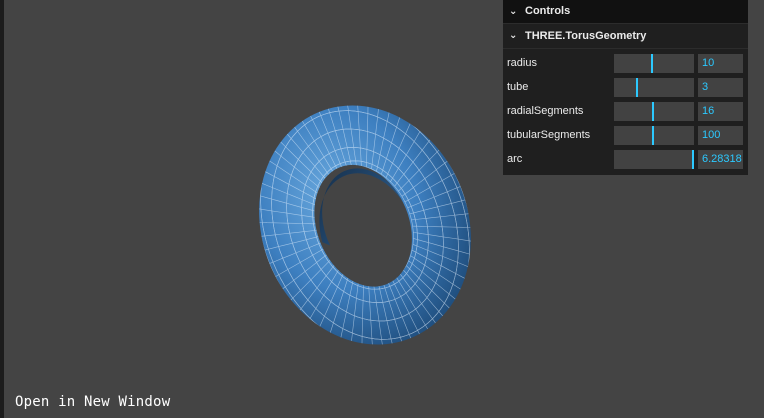 The height and width of the screenshot is (418, 764). Describe the element at coordinates (720, 63) in the screenshot. I see `radius-input: 10` at that location.